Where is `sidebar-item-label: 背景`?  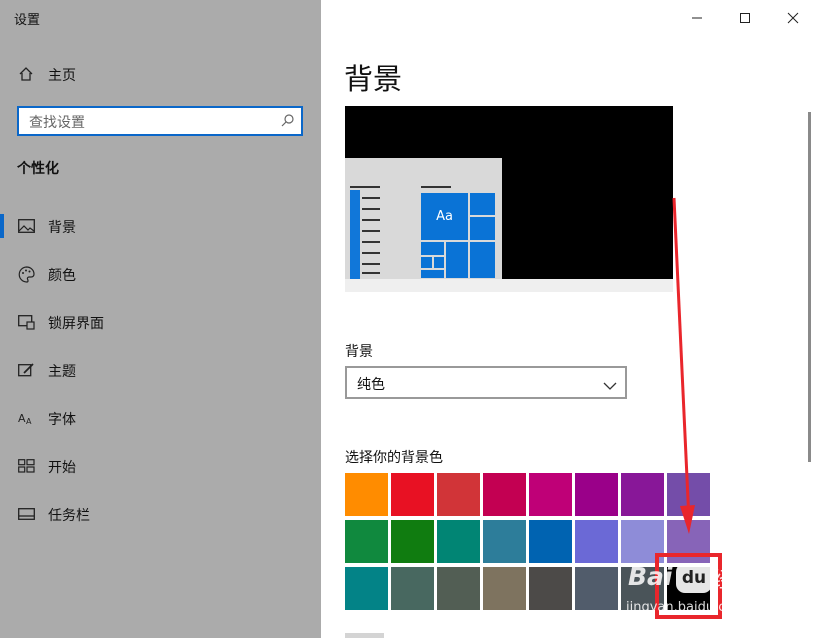 sidebar-item-label: 背景 is located at coordinates (62, 228).